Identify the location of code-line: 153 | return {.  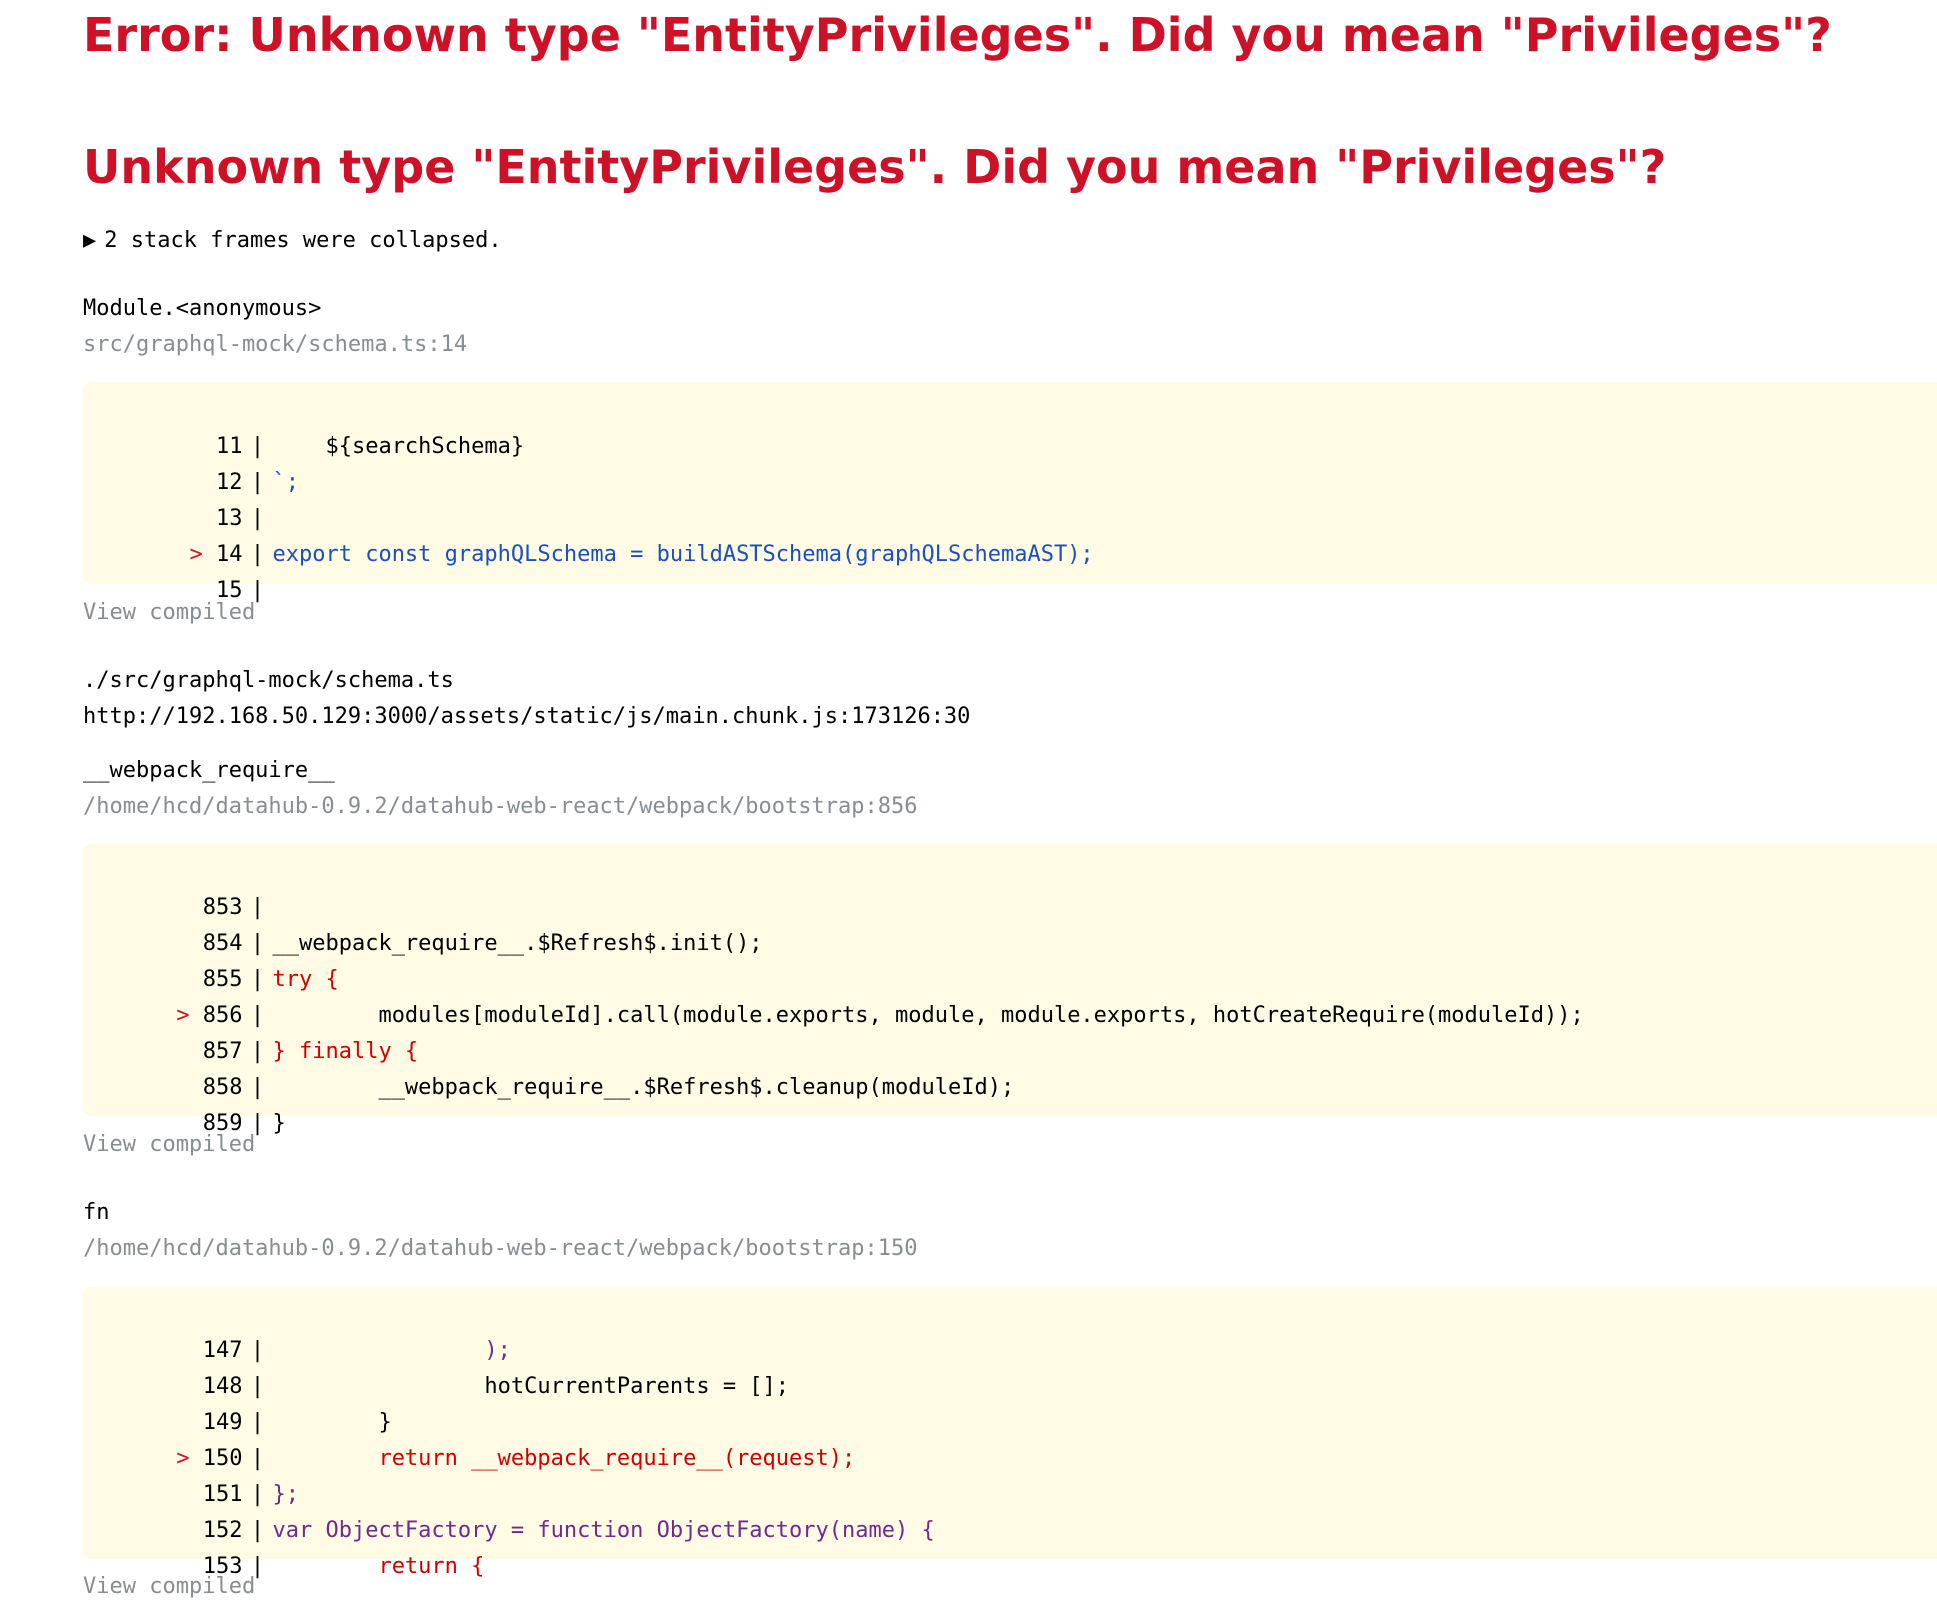
(284, 1546).